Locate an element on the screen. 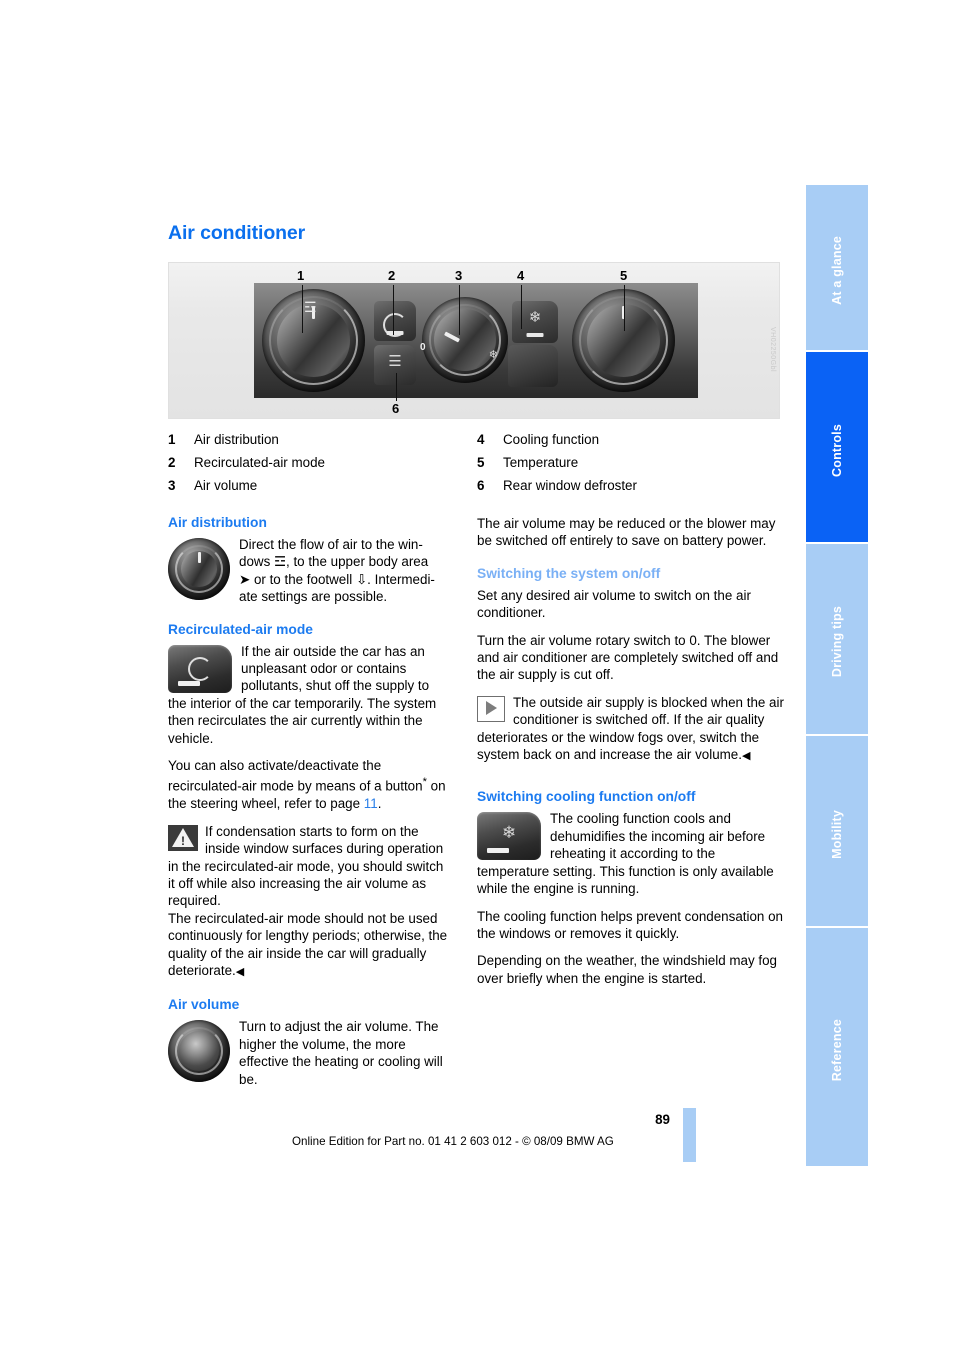  air-volume-knob-icon is located at coordinates (199, 1051).